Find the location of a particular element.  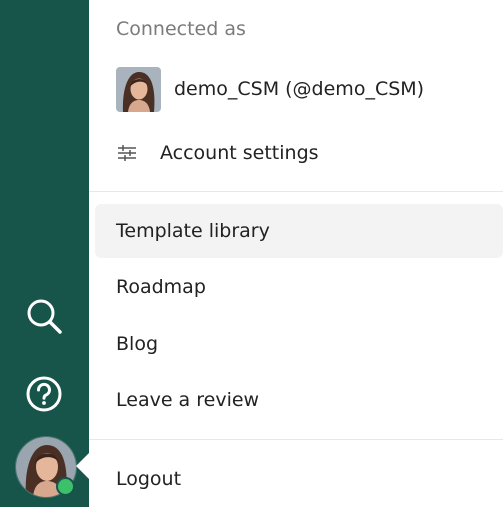

connected-as-label: Connected as is located at coordinates (181, 29).